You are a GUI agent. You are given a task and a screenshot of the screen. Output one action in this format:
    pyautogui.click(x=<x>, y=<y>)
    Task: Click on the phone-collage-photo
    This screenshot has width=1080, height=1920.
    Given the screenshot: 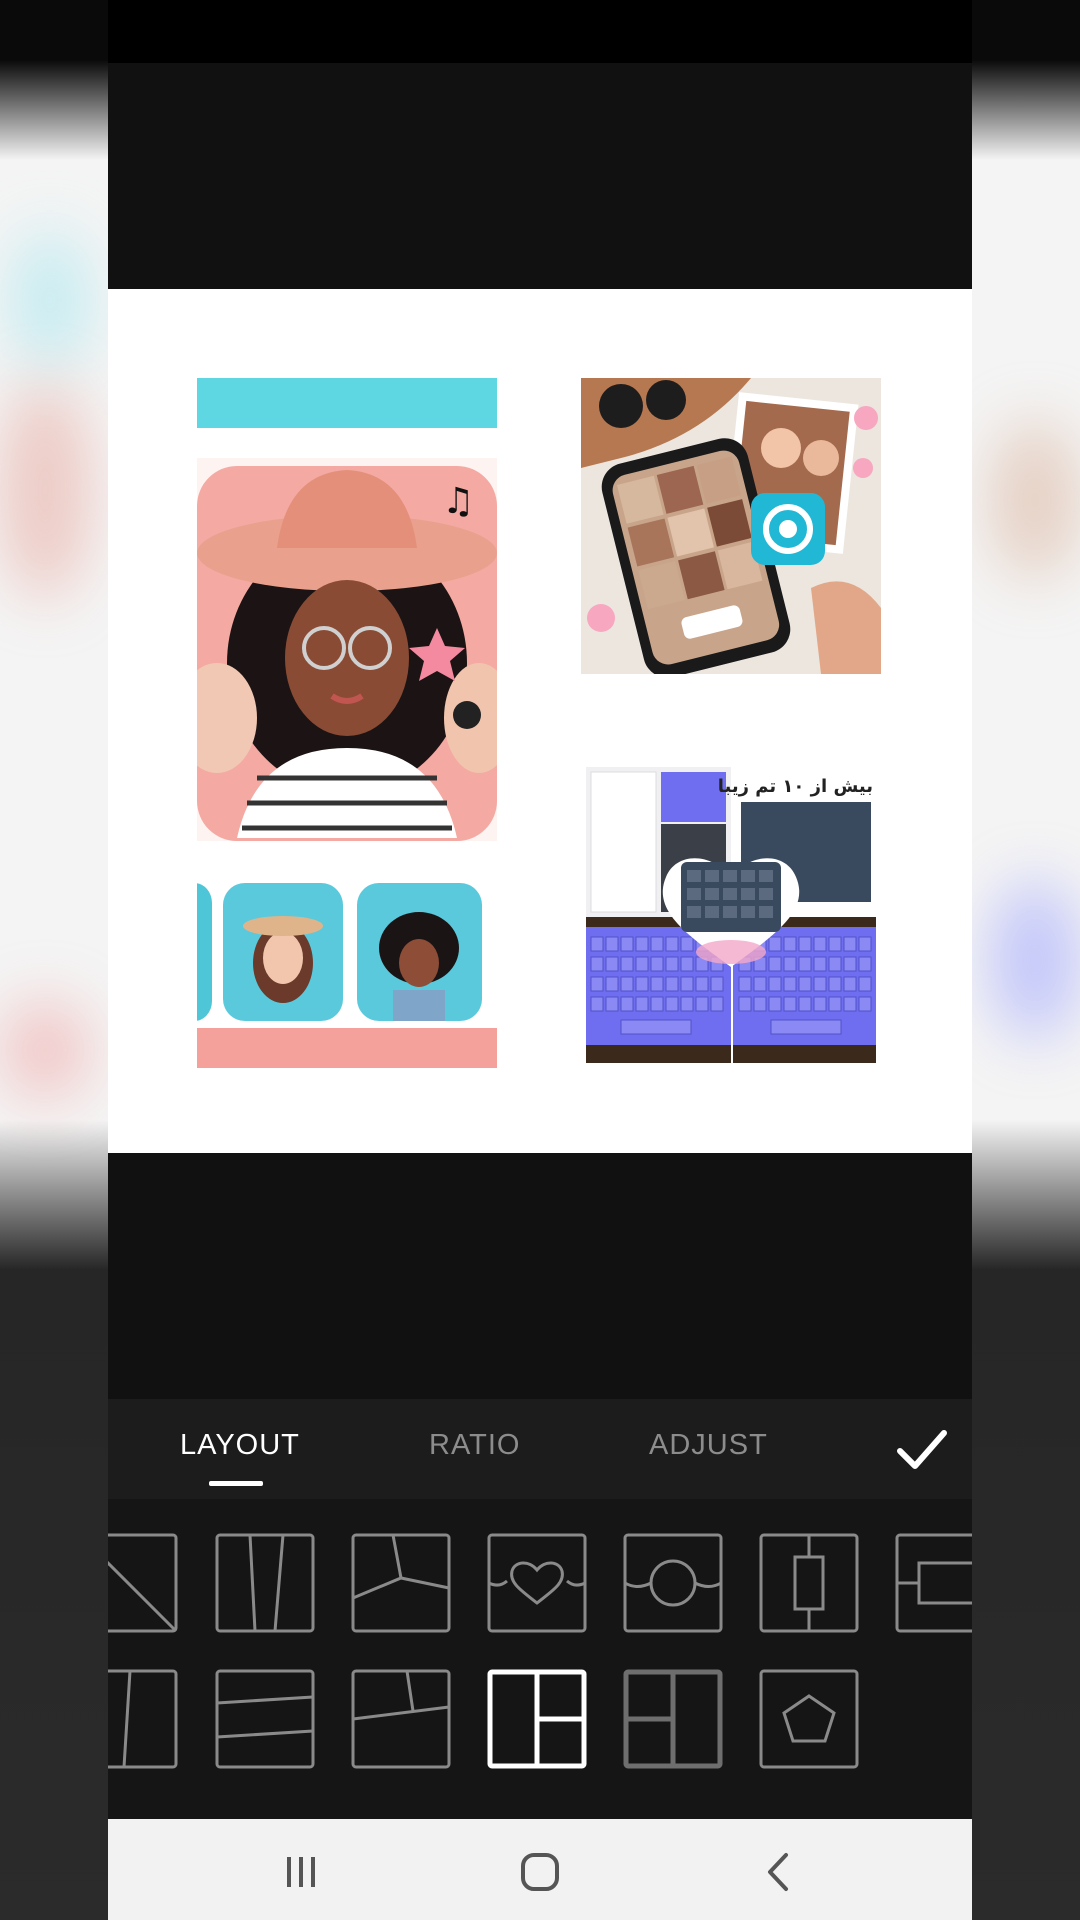 What is the action you would take?
    pyautogui.click(x=731, y=526)
    